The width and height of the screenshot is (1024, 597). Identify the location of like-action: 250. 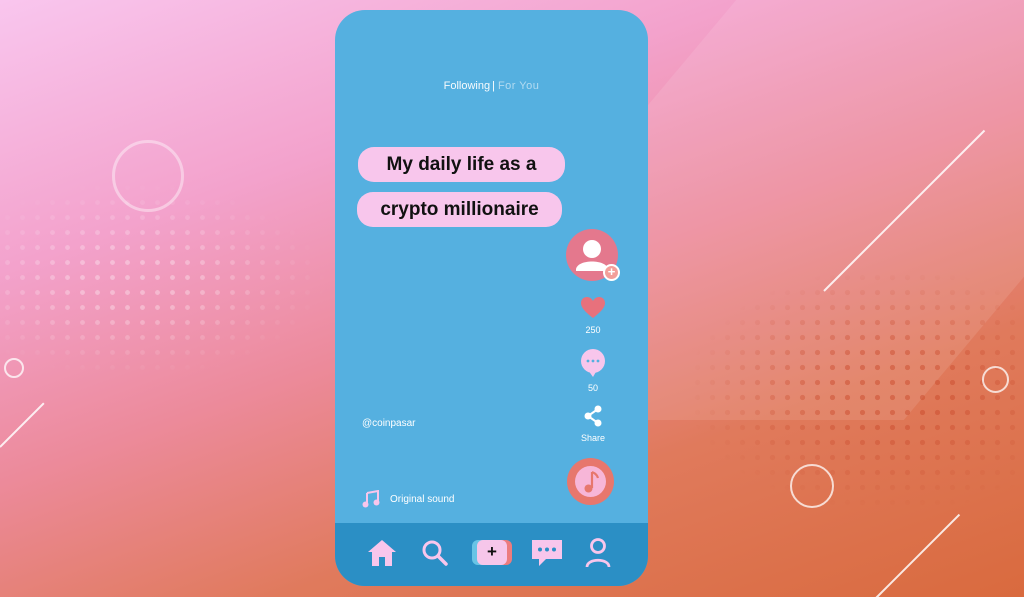
(593, 315).